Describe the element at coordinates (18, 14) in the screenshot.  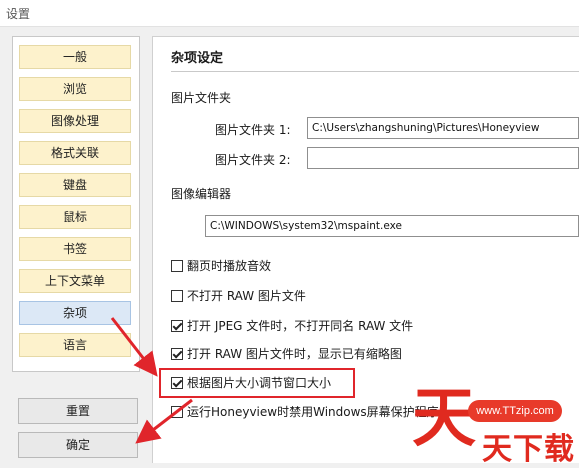
I see `window-title: 设置` at that location.